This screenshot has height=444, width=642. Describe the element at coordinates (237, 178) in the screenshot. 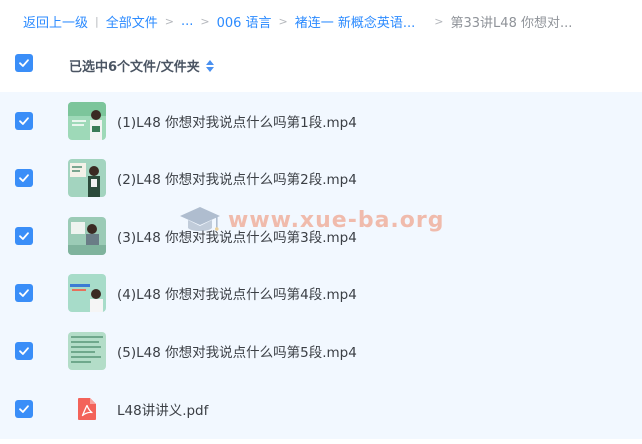

I see `file-name: (2)L48 你想对我说点什么吗第2段.mp4` at that location.